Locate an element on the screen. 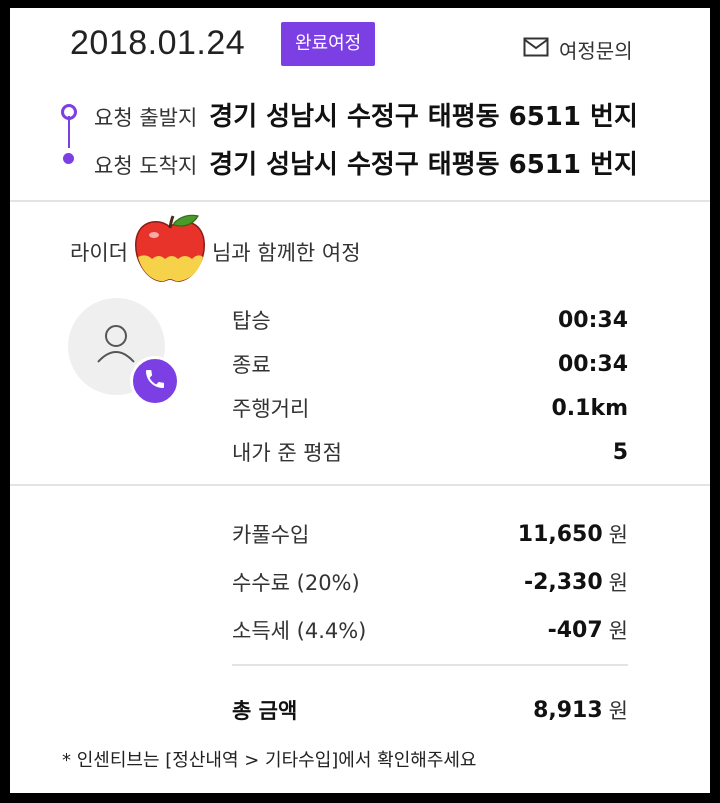 This screenshot has width=720, height=803. income-value: -407 is located at coordinates (575, 630).